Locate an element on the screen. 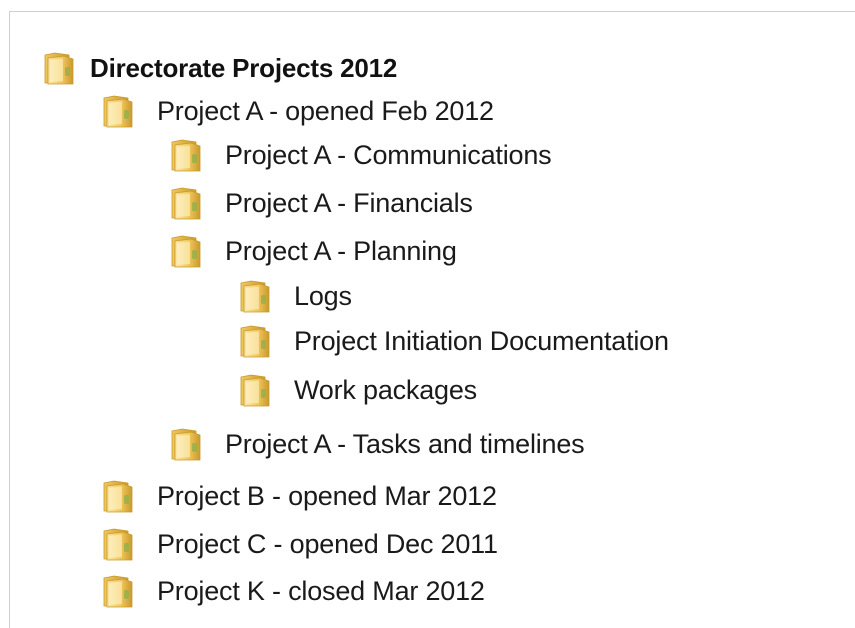 This screenshot has height=628, width=855. tree-node-project-b: Project B - opened Mar 2012 is located at coordinates (299, 496).